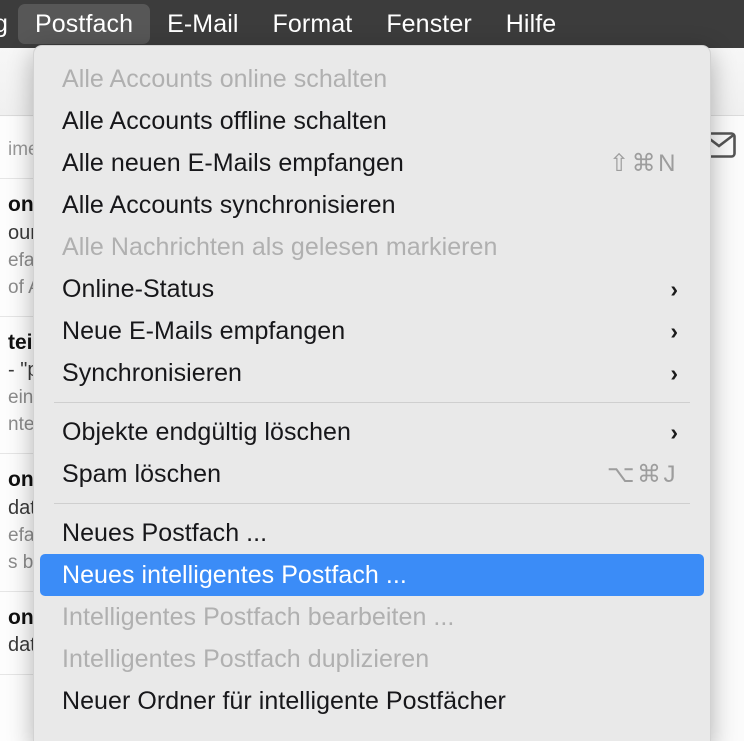  Describe the element at coordinates (229, 204) in the screenshot. I see `menu-item-label: Alle Accounts synchronisieren` at that location.